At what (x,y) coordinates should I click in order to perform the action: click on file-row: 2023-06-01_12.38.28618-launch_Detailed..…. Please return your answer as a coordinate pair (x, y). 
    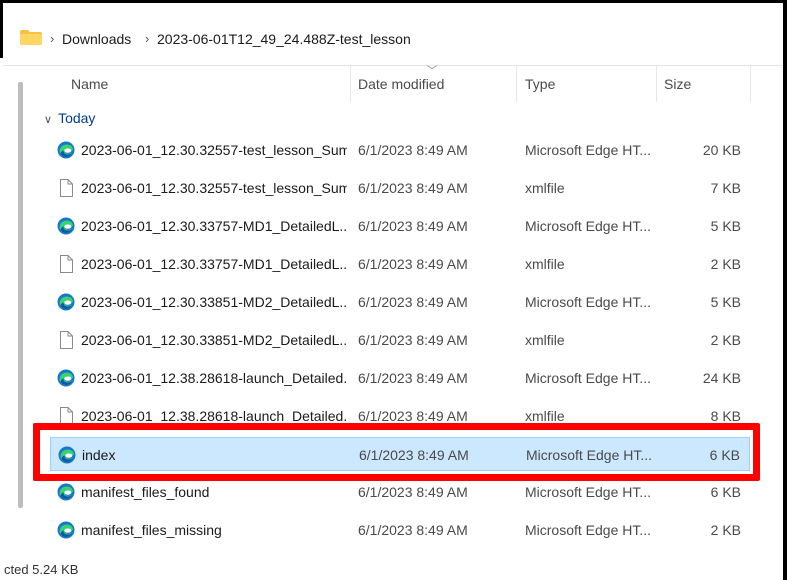
    Looking at the image, I should click on (400, 378).